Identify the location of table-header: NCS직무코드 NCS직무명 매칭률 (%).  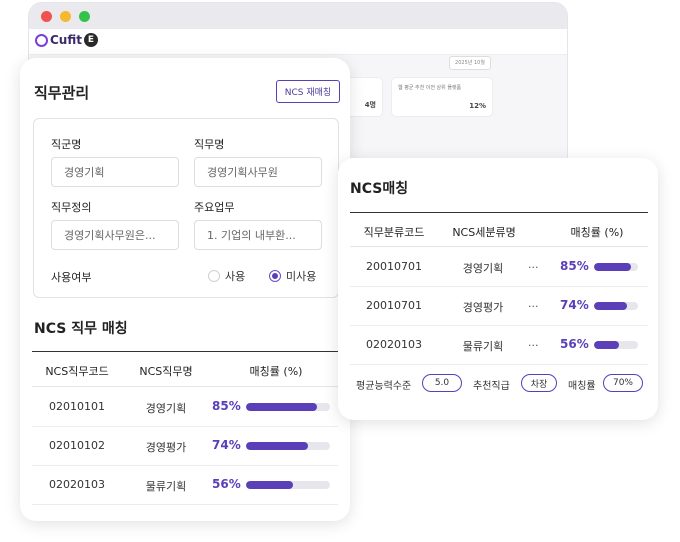
(185, 369).